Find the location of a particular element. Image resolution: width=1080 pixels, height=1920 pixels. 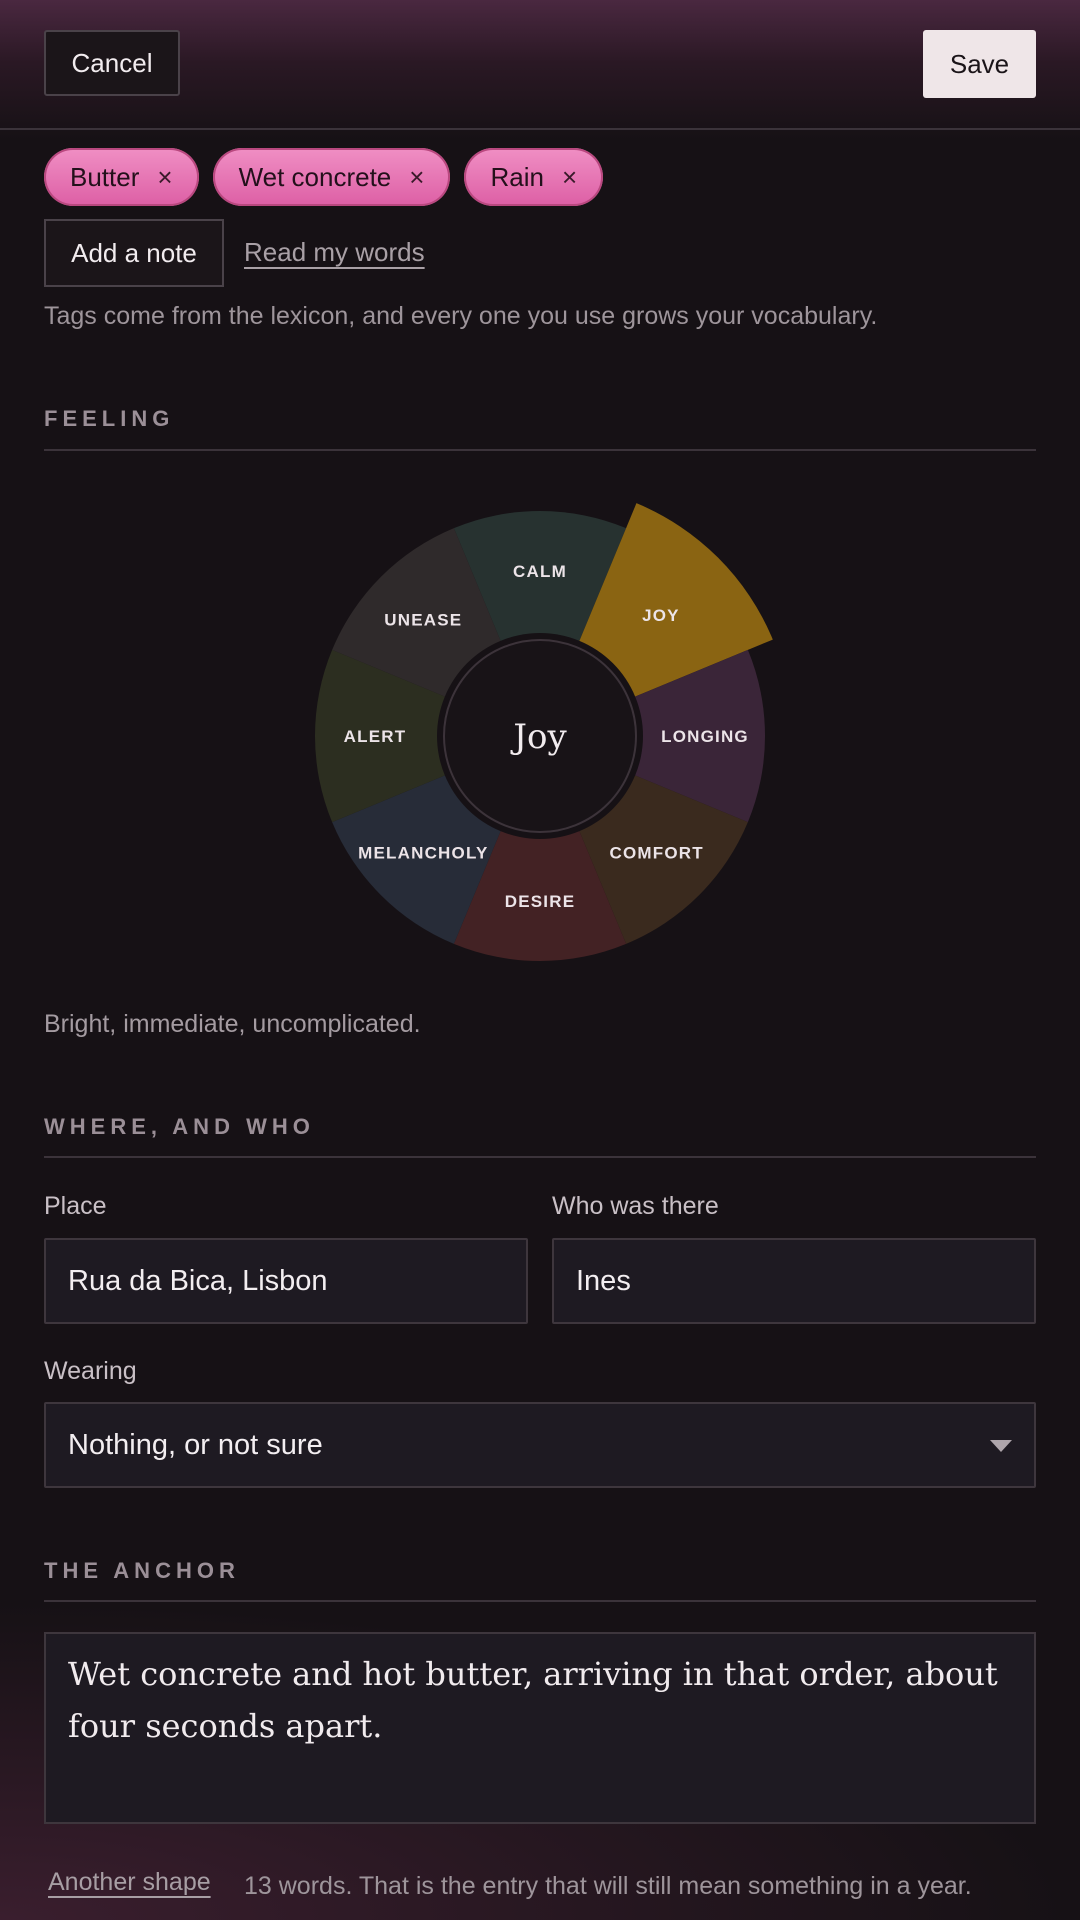

tag-list: Butter × Wet concrete × Rain × is located at coordinates (324, 177).